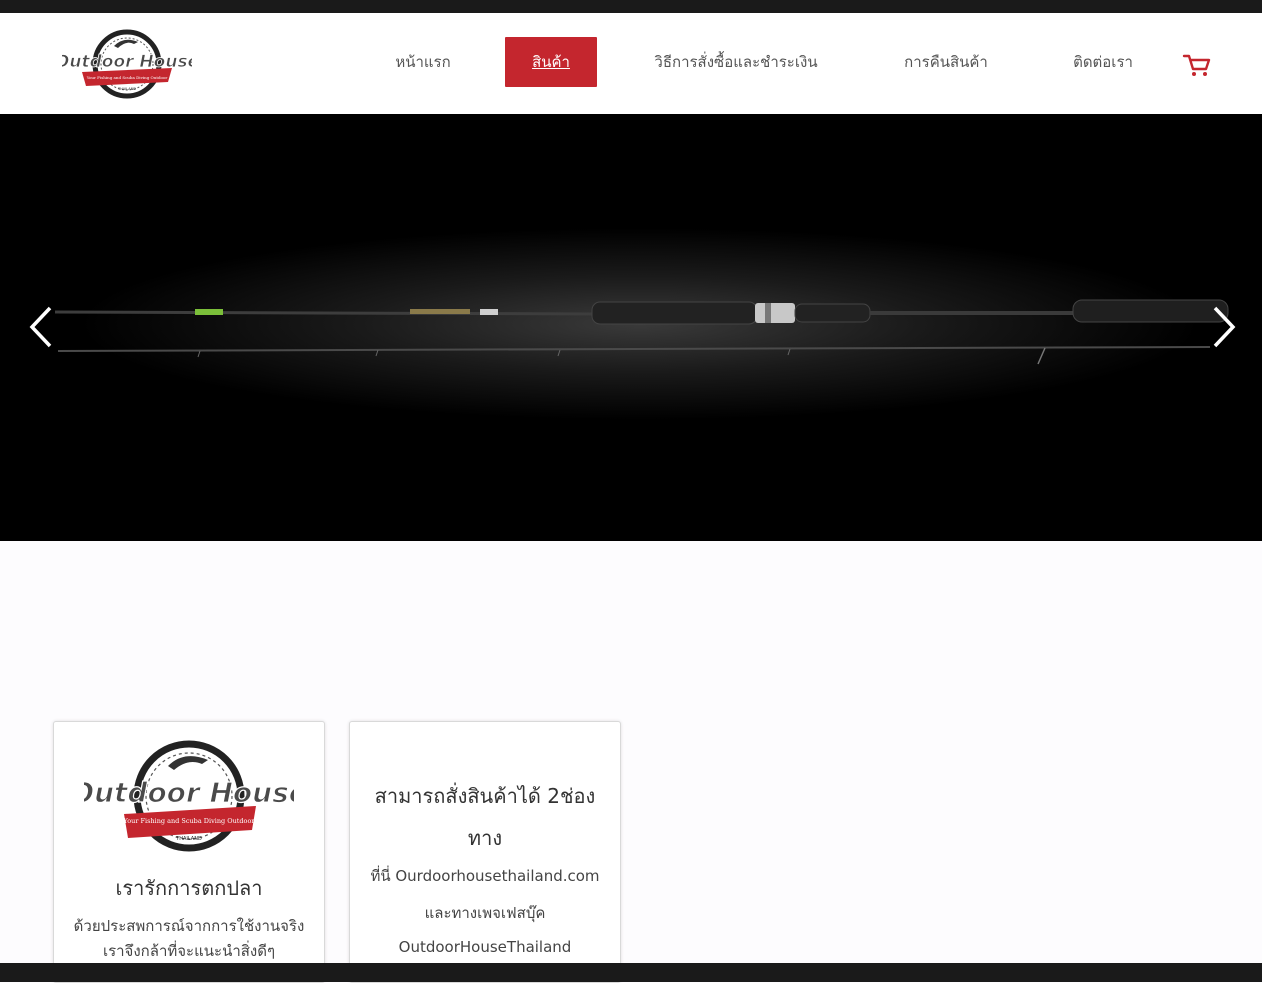  I want to click on card-text-page-name: OutdoorHouseThailand, so click(485, 947).